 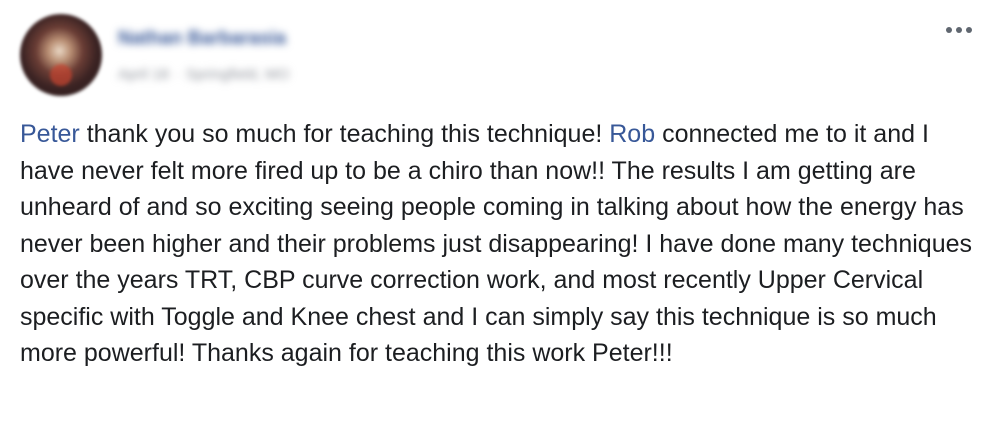 What do you see at coordinates (632, 134) in the screenshot?
I see `mention-link-rob: Rob` at bounding box center [632, 134].